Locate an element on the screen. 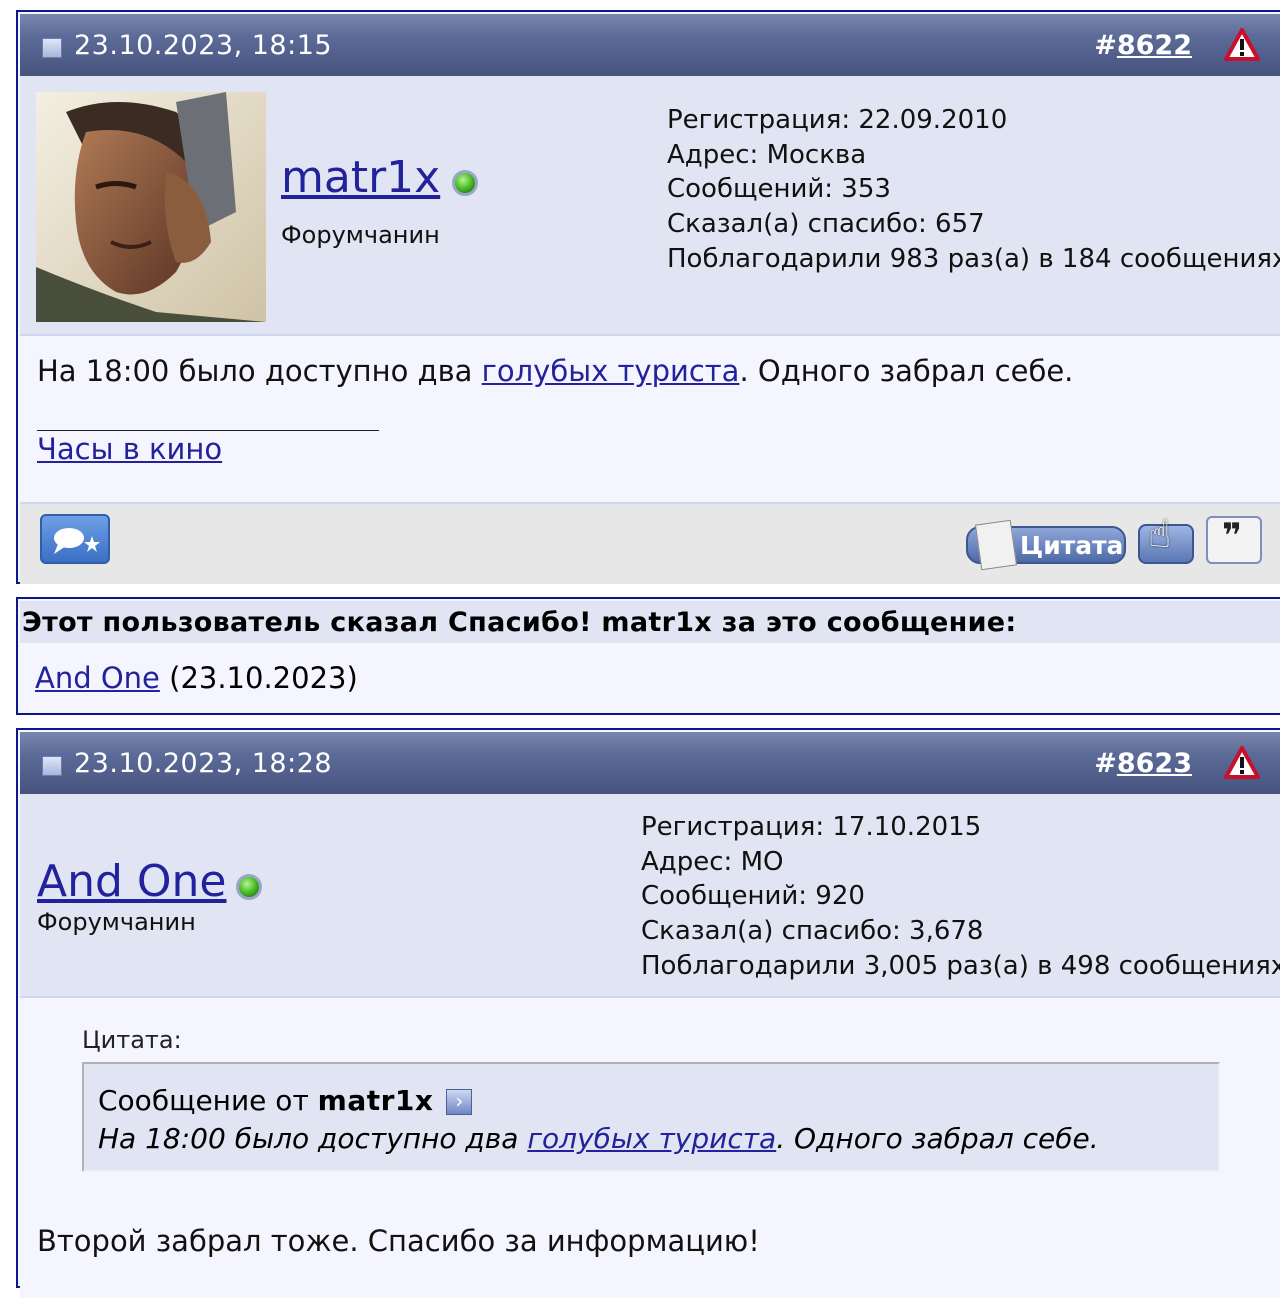 This screenshot has height=1298, width=1280. signature-link: Часы в кино is located at coordinates (129, 449).